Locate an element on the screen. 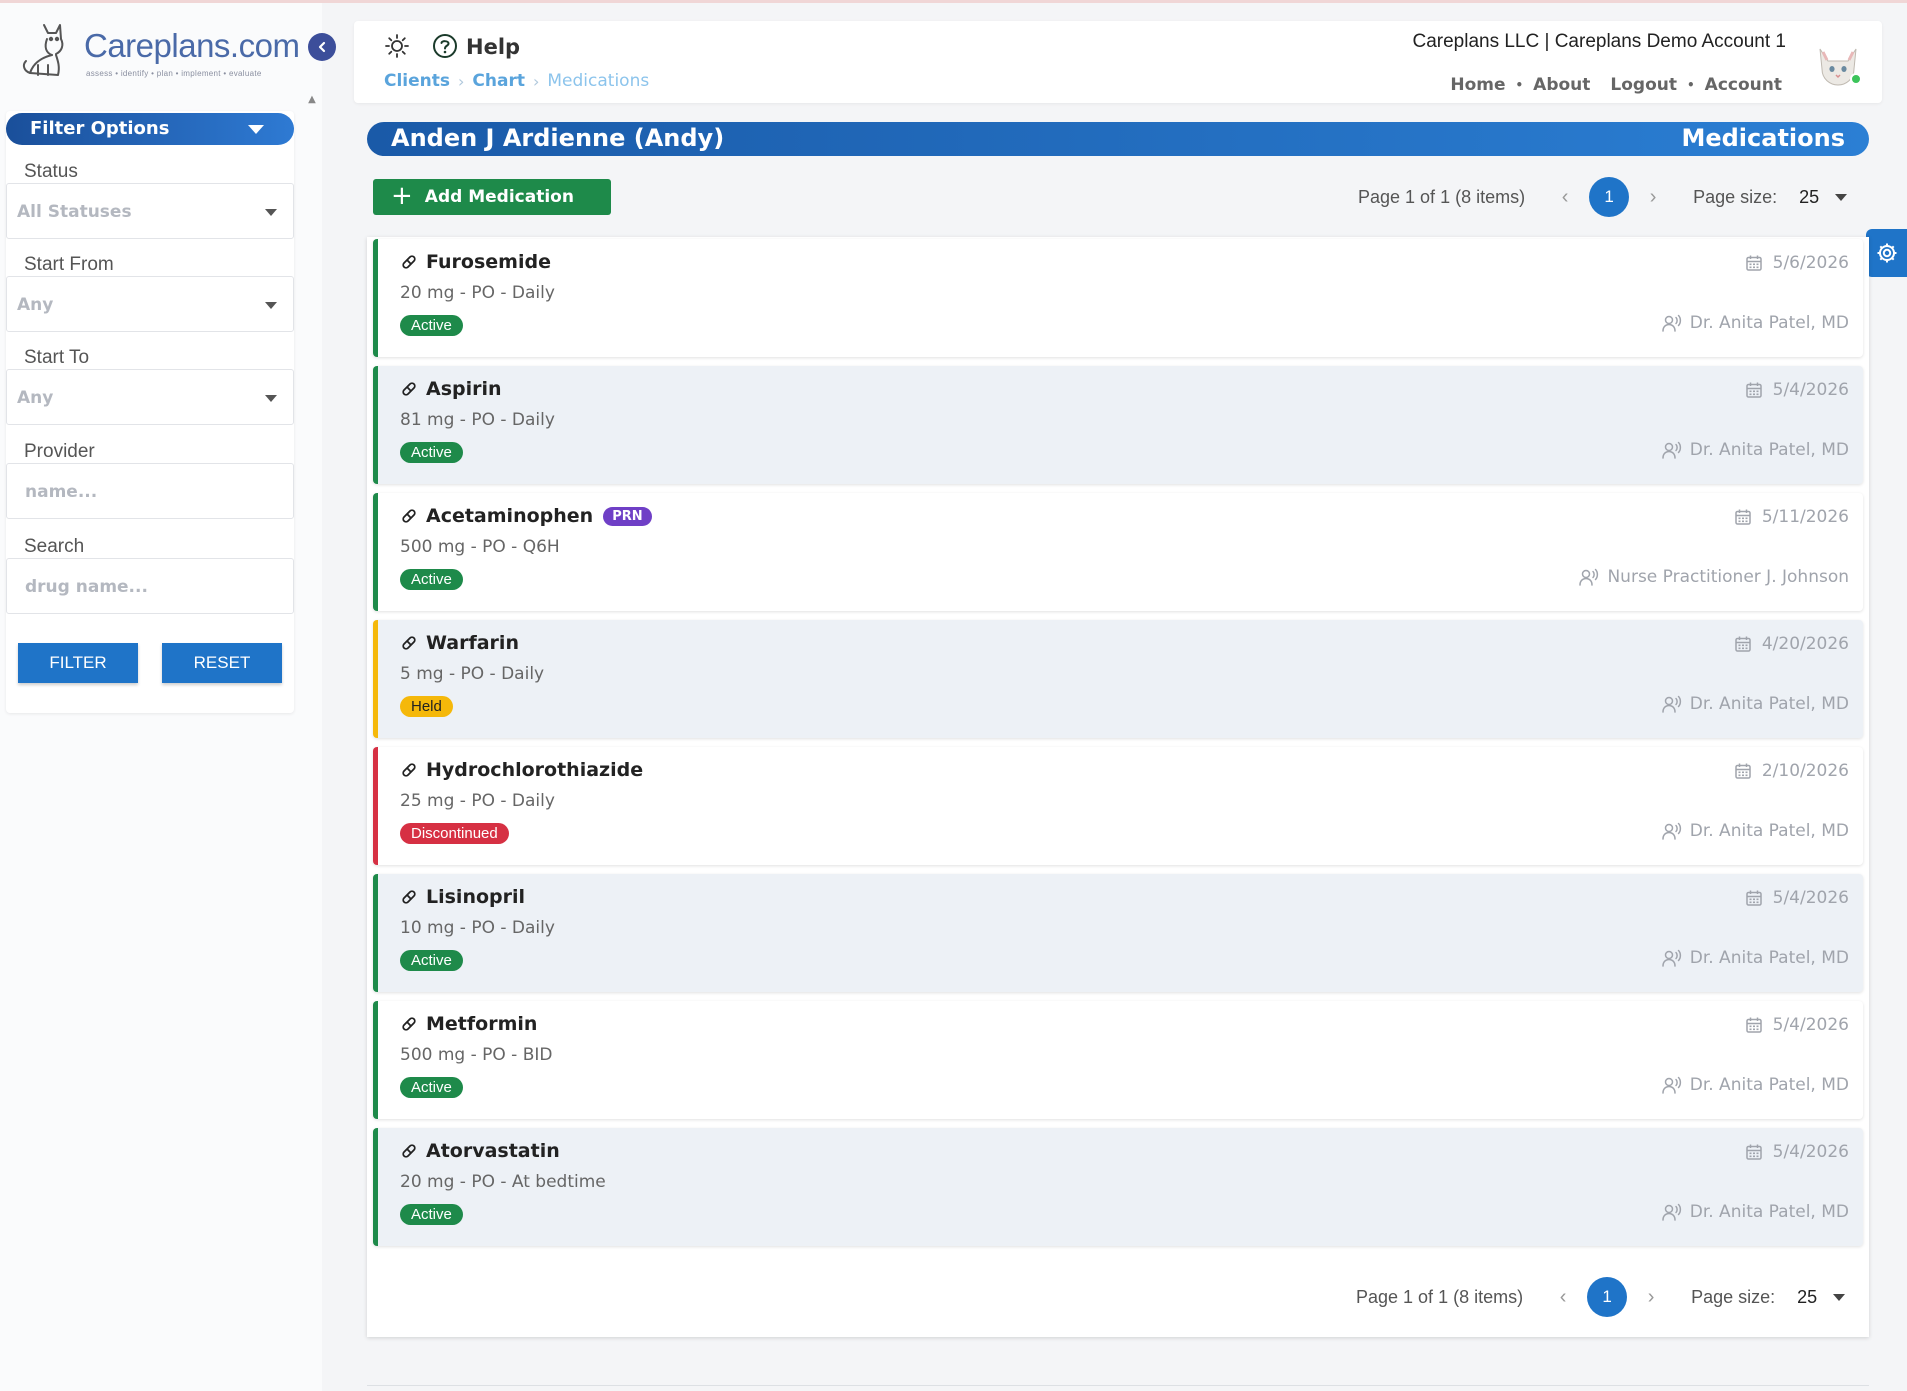  breadcrumb: Clients › Chart › Medications is located at coordinates (516, 81).